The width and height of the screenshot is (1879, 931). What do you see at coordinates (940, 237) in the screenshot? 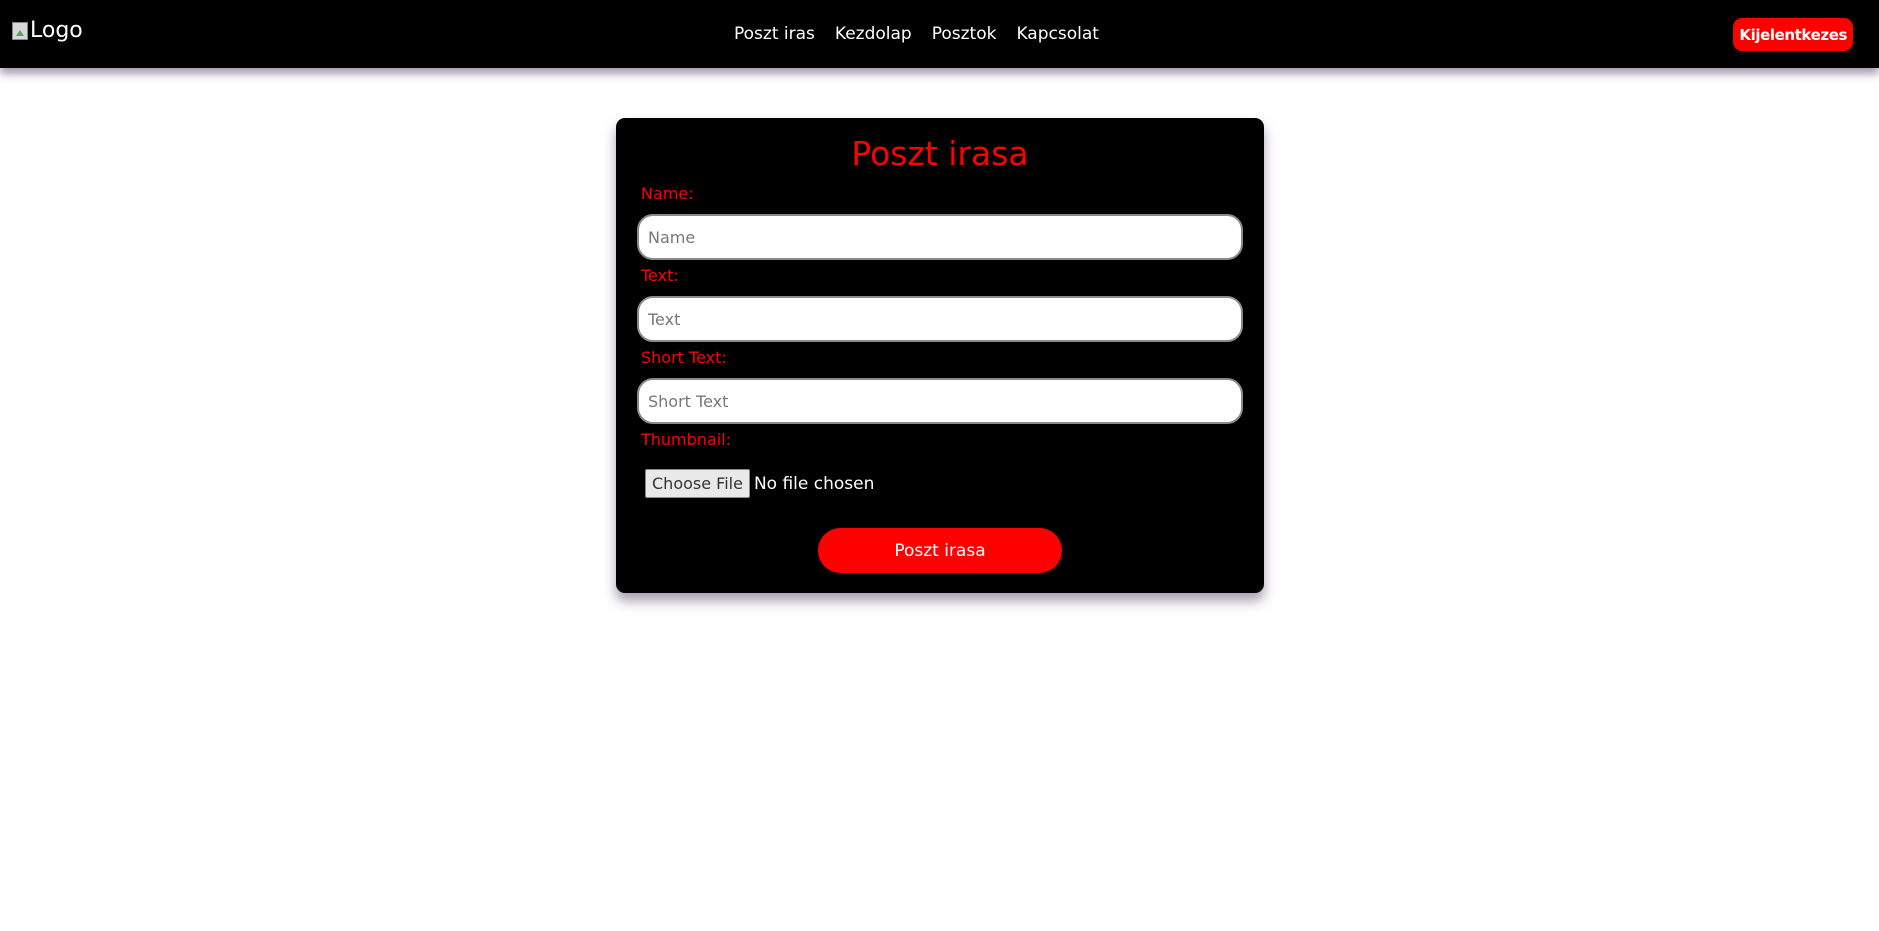
I see `name-input` at bounding box center [940, 237].